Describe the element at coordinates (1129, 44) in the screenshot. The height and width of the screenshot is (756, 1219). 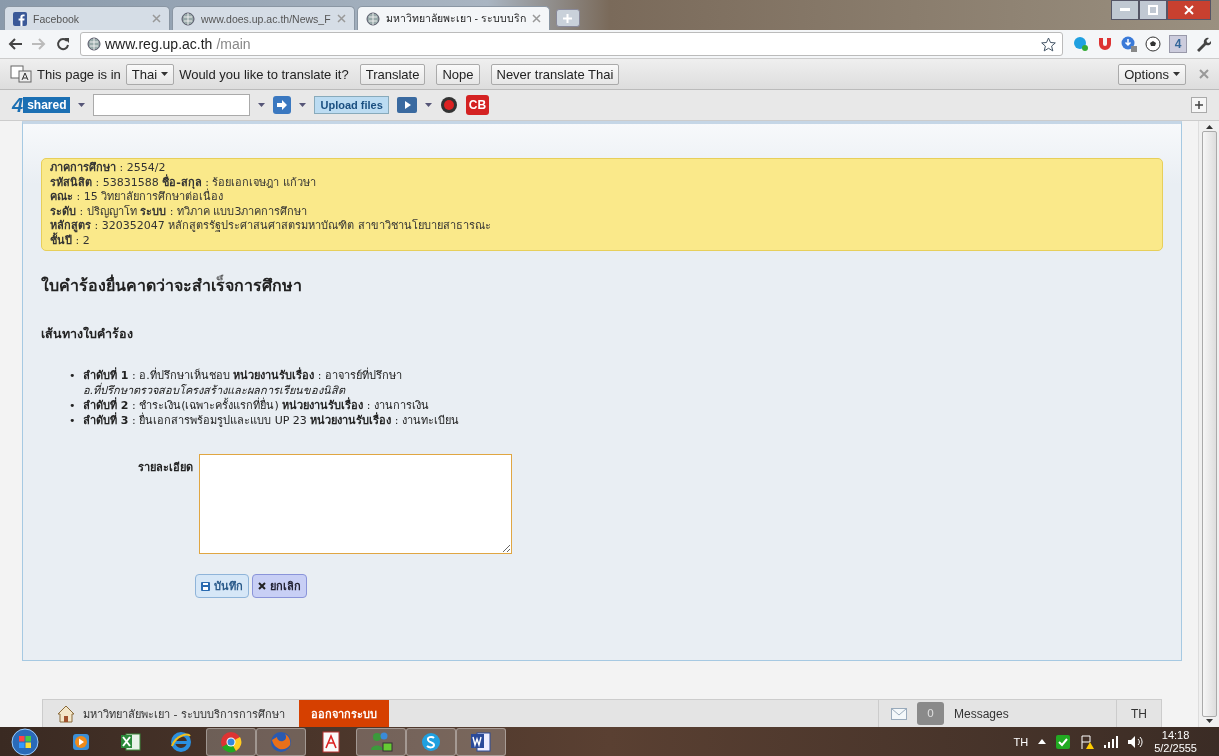
I see `download-icon` at that location.